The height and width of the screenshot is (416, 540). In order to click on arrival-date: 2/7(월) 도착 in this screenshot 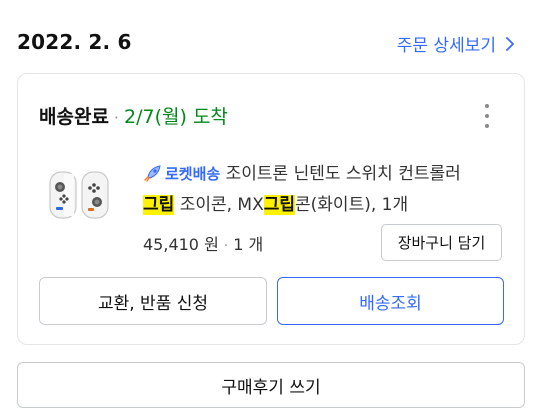, I will do `click(176, 117)`.